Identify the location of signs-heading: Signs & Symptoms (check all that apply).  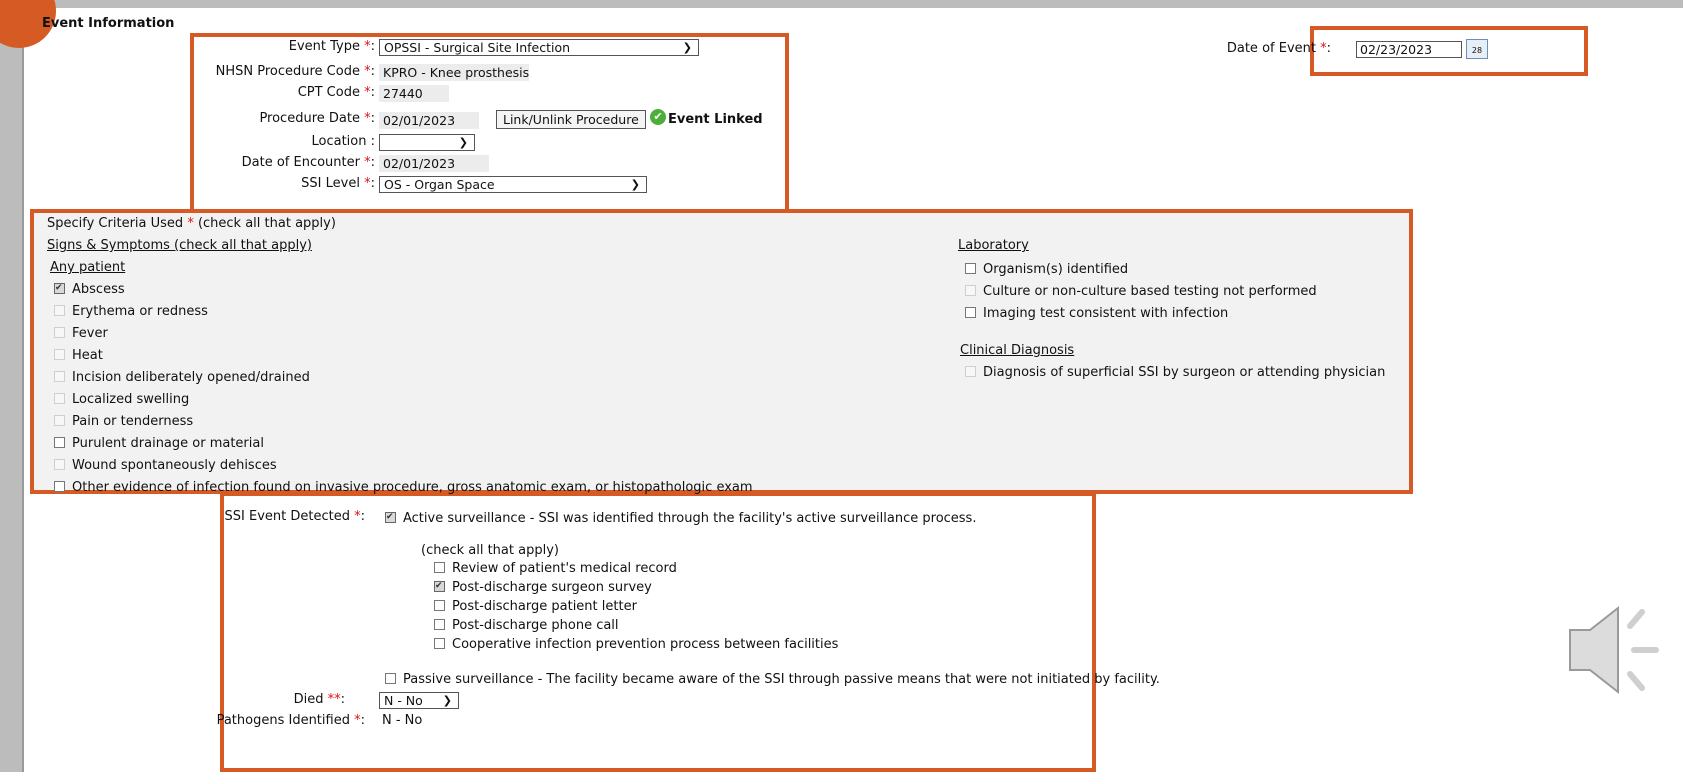
(179, 245).